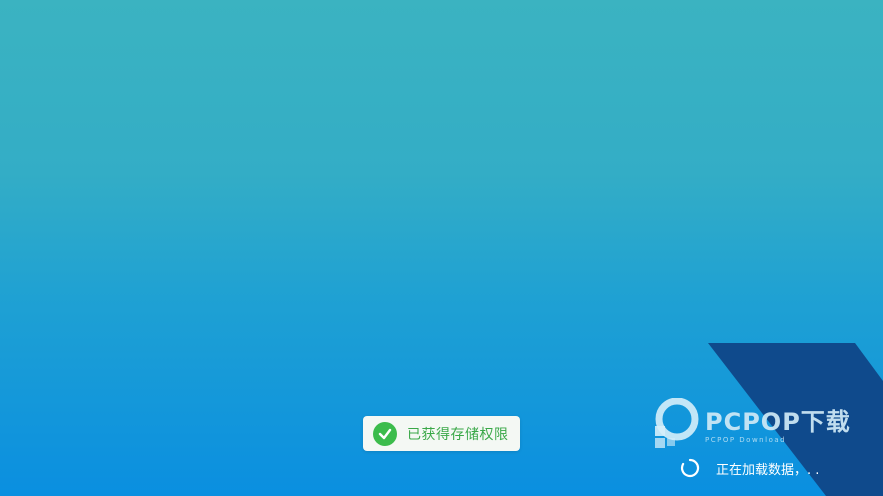  I want to click on pcpop-logo-icon, so click(677, 423).